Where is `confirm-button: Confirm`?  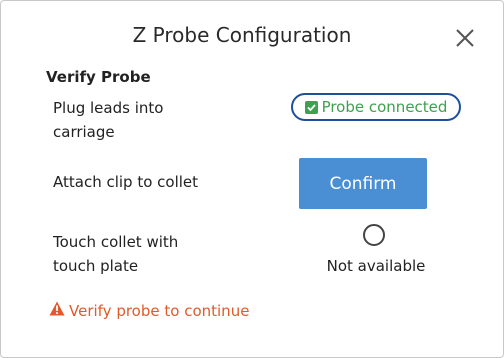 confirm-button: Confirm is located at coordinates (363, 183).